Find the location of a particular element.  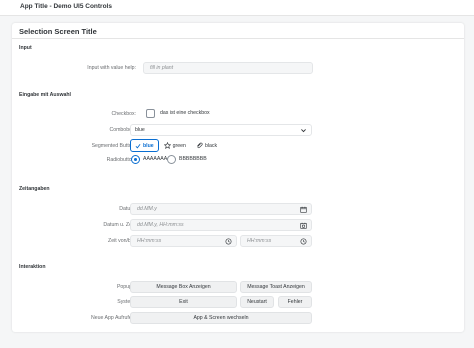

exit-button: Exit is located at coordinates (183, 302).